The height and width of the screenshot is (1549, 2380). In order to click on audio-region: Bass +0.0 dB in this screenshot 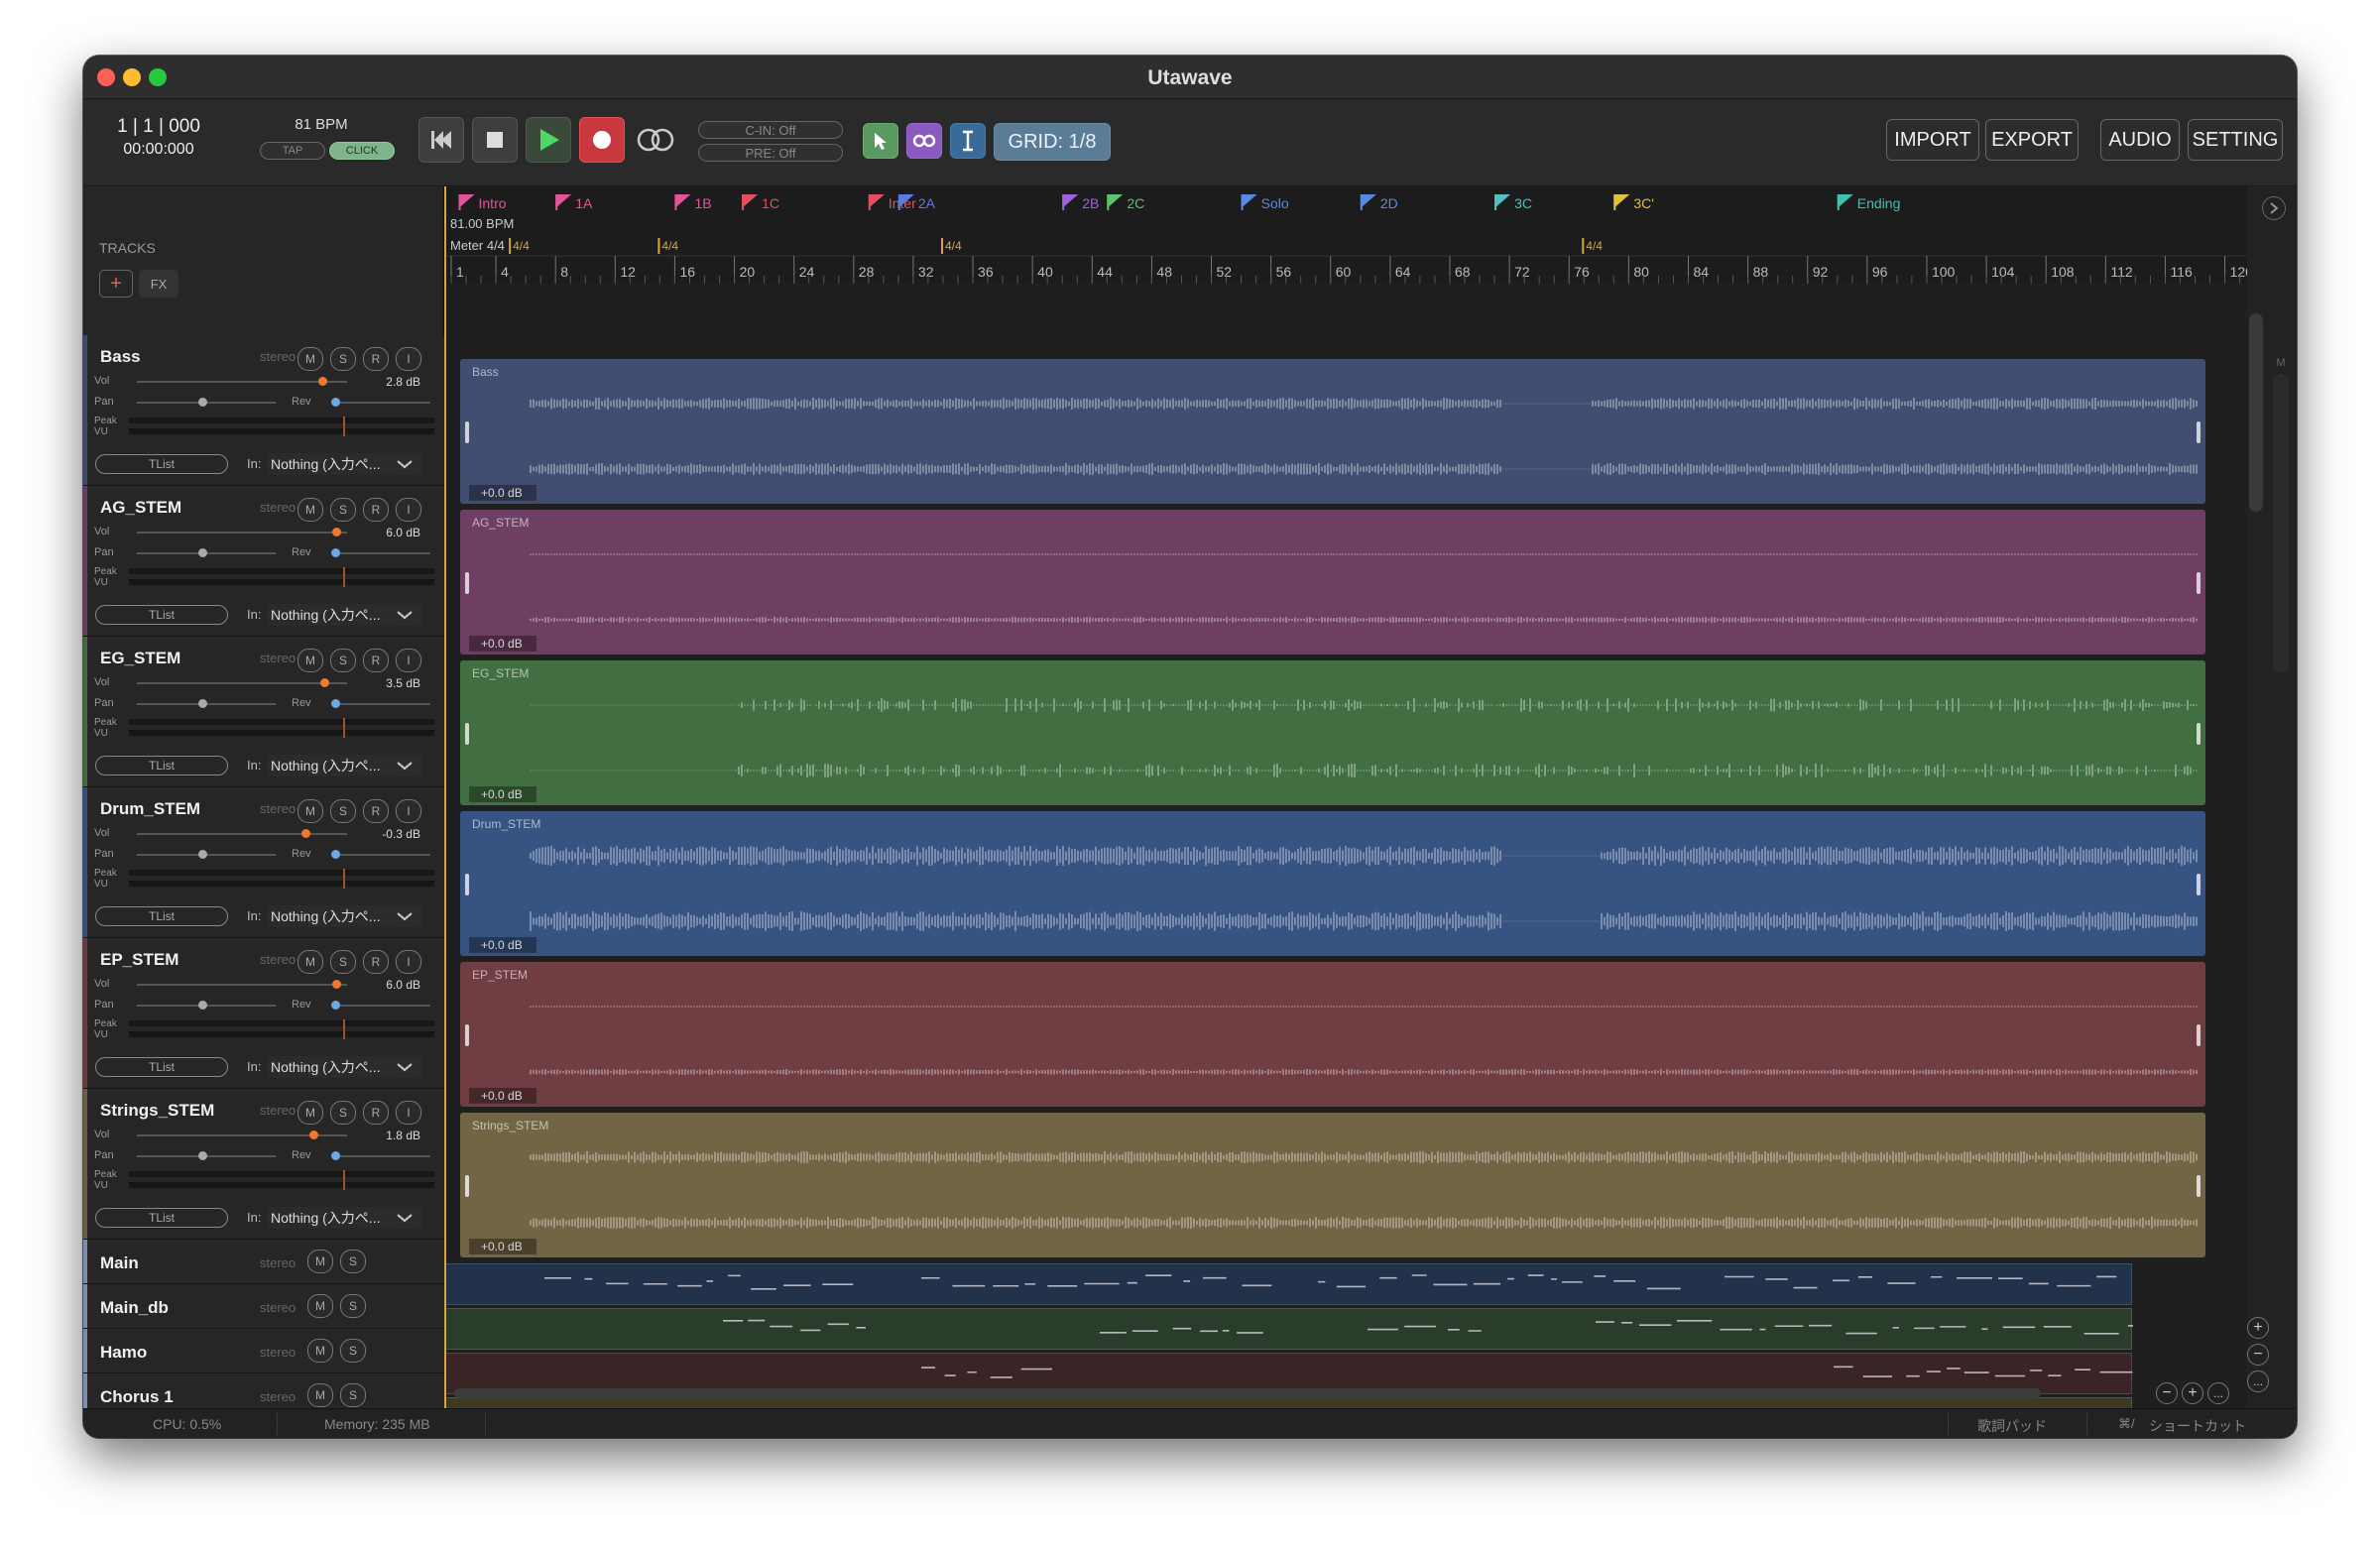, I will do `click(1332, 431)`.